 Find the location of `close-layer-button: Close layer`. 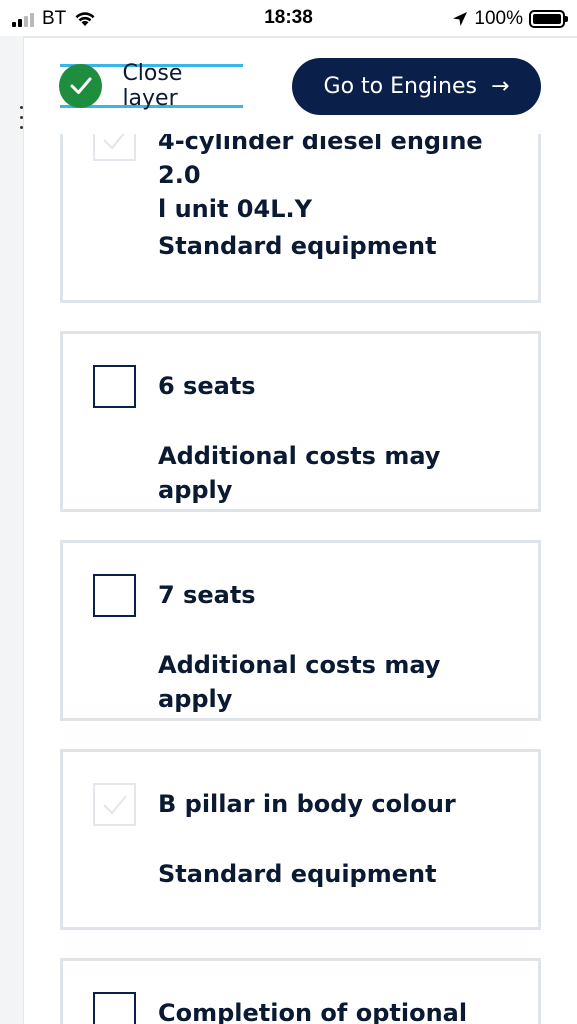

close-layer-button: Close layer is located at coordinates (151, 86).